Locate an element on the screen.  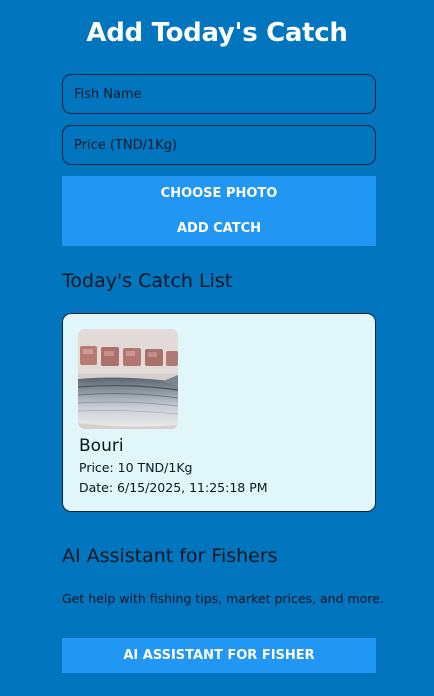
add-catch-button: ADD CATCH is located at coordinates (219, 228).